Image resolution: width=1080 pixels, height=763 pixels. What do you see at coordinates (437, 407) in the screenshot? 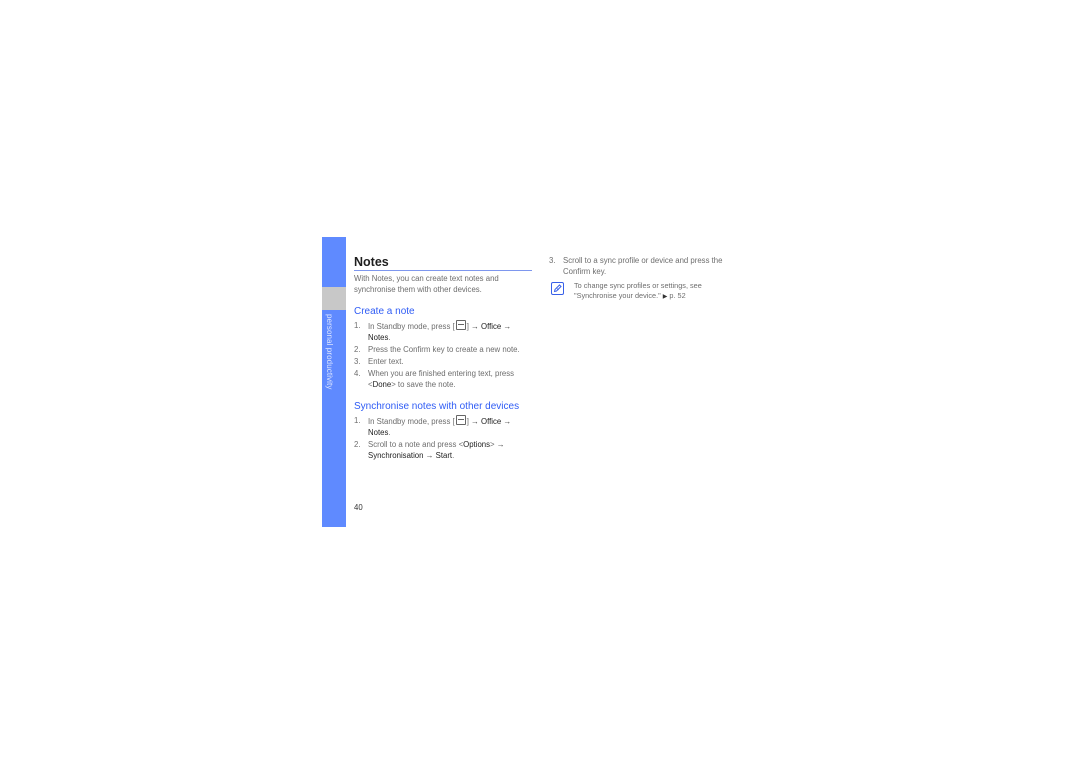
I see `heading-sync-notes: Synchronise notes with other devices` at bounding box center [437, 407].